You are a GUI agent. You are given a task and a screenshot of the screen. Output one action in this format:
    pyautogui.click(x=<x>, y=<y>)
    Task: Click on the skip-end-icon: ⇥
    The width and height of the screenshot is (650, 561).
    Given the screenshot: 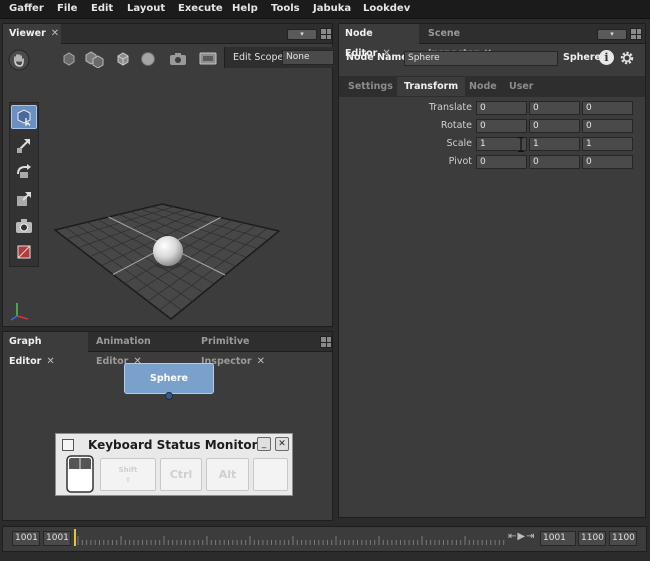 What is the action you would take?
    pyautogui.click(x=530, y=536)
    